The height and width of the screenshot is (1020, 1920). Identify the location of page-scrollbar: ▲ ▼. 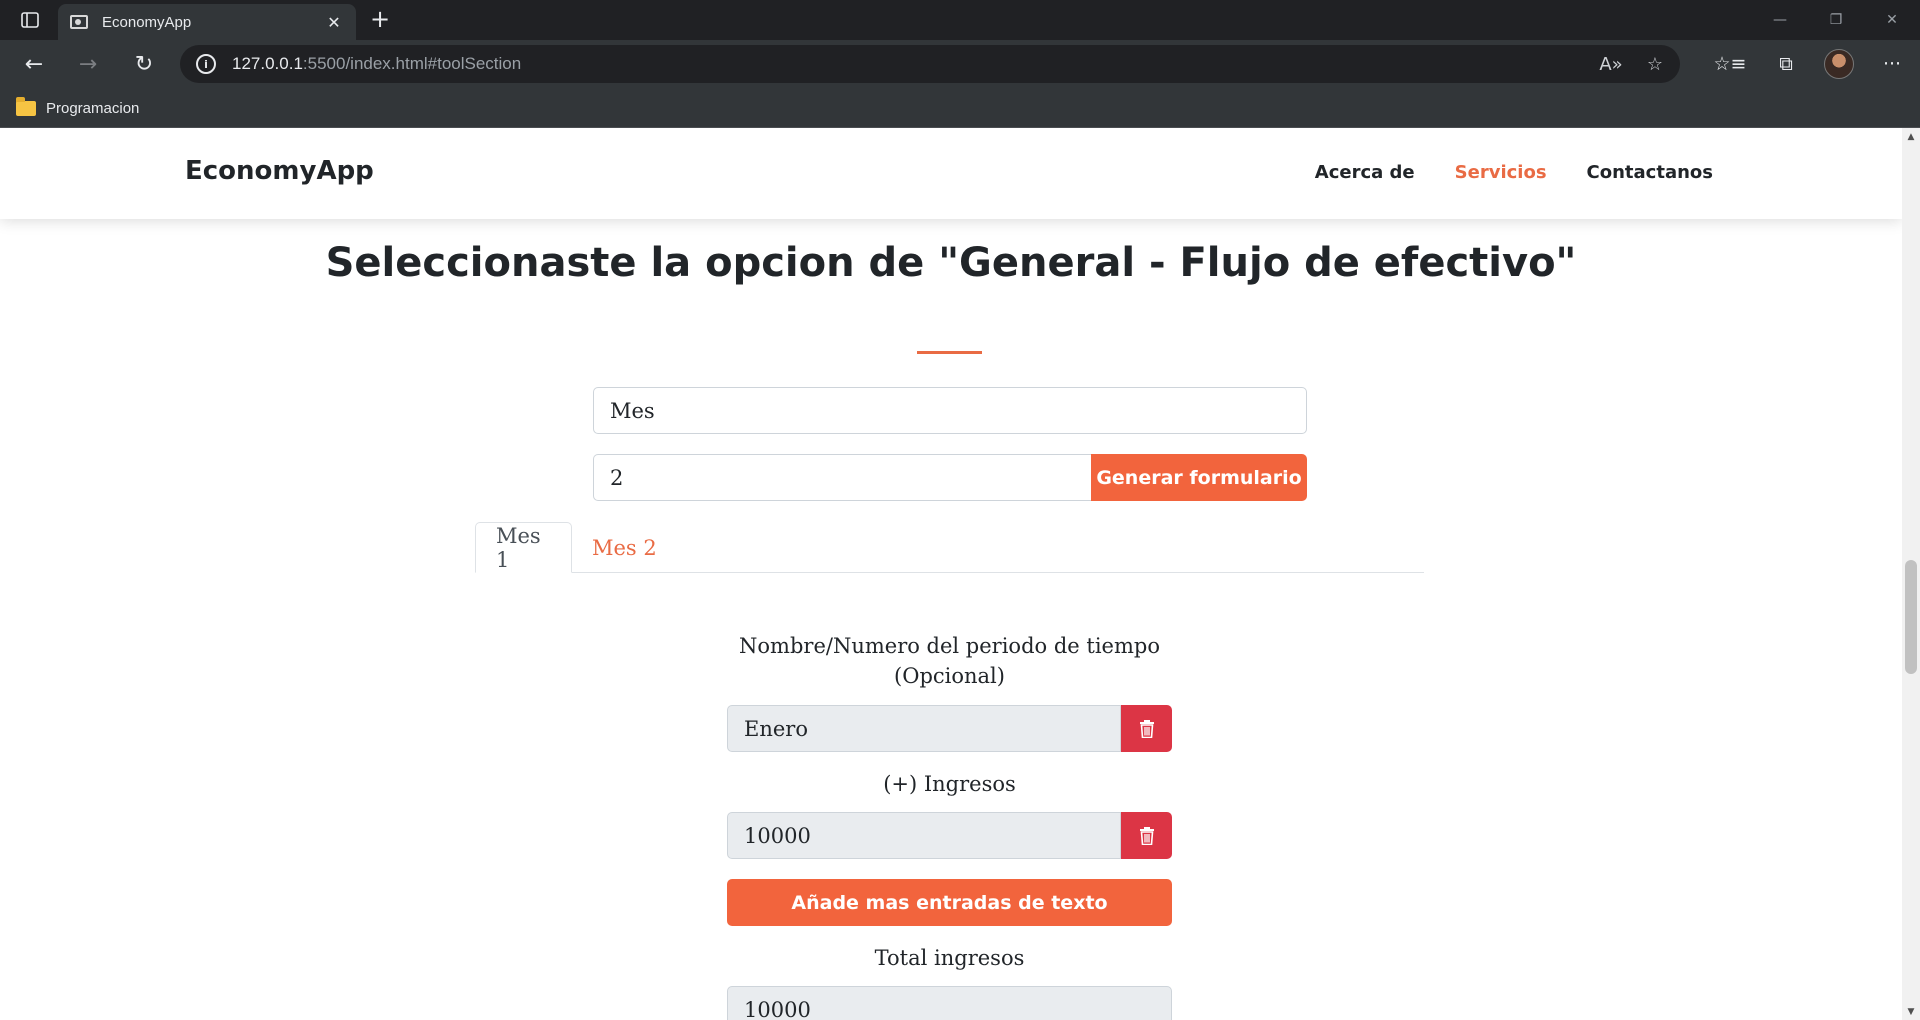
(1911, 574).